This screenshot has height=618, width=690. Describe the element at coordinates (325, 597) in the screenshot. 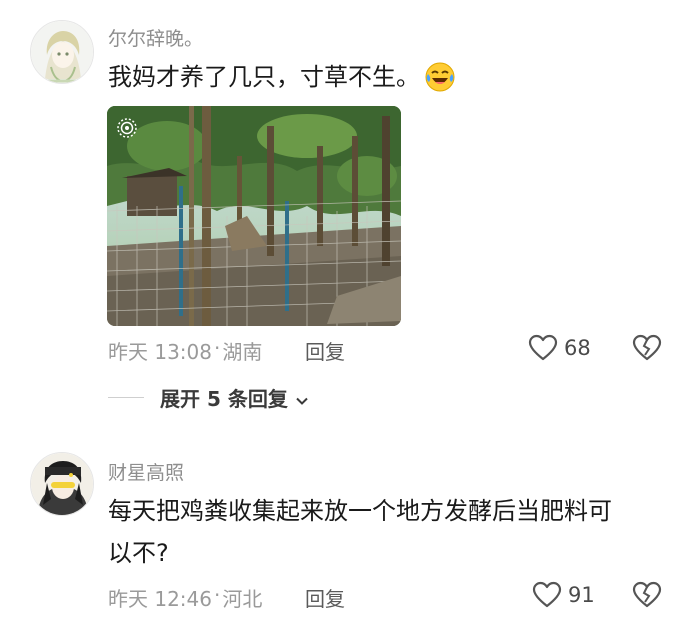

I see `comment-2-reply-button: 回复` at that location.